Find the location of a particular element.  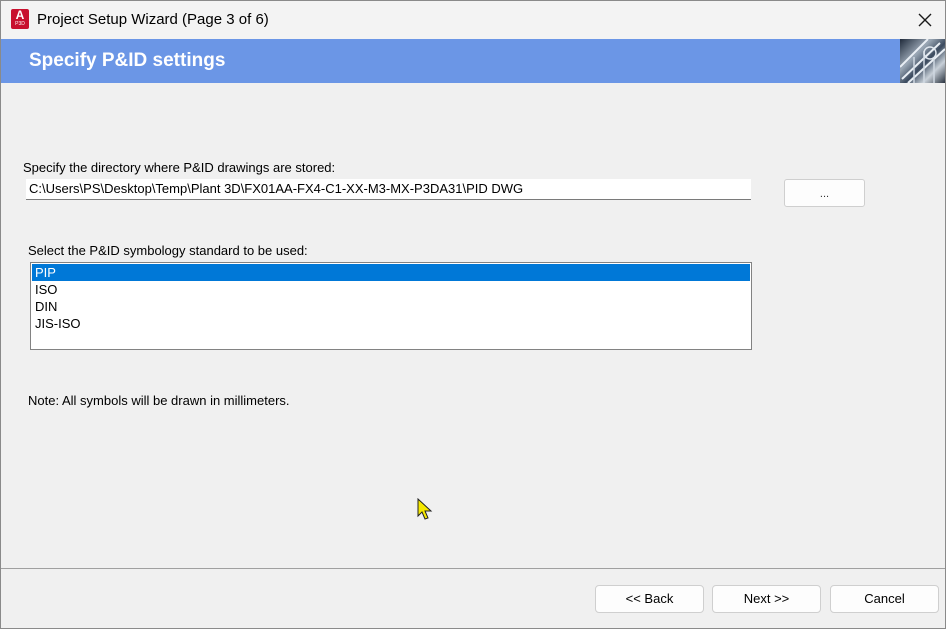

banner-plant-image is located at coordinates (922, 61).